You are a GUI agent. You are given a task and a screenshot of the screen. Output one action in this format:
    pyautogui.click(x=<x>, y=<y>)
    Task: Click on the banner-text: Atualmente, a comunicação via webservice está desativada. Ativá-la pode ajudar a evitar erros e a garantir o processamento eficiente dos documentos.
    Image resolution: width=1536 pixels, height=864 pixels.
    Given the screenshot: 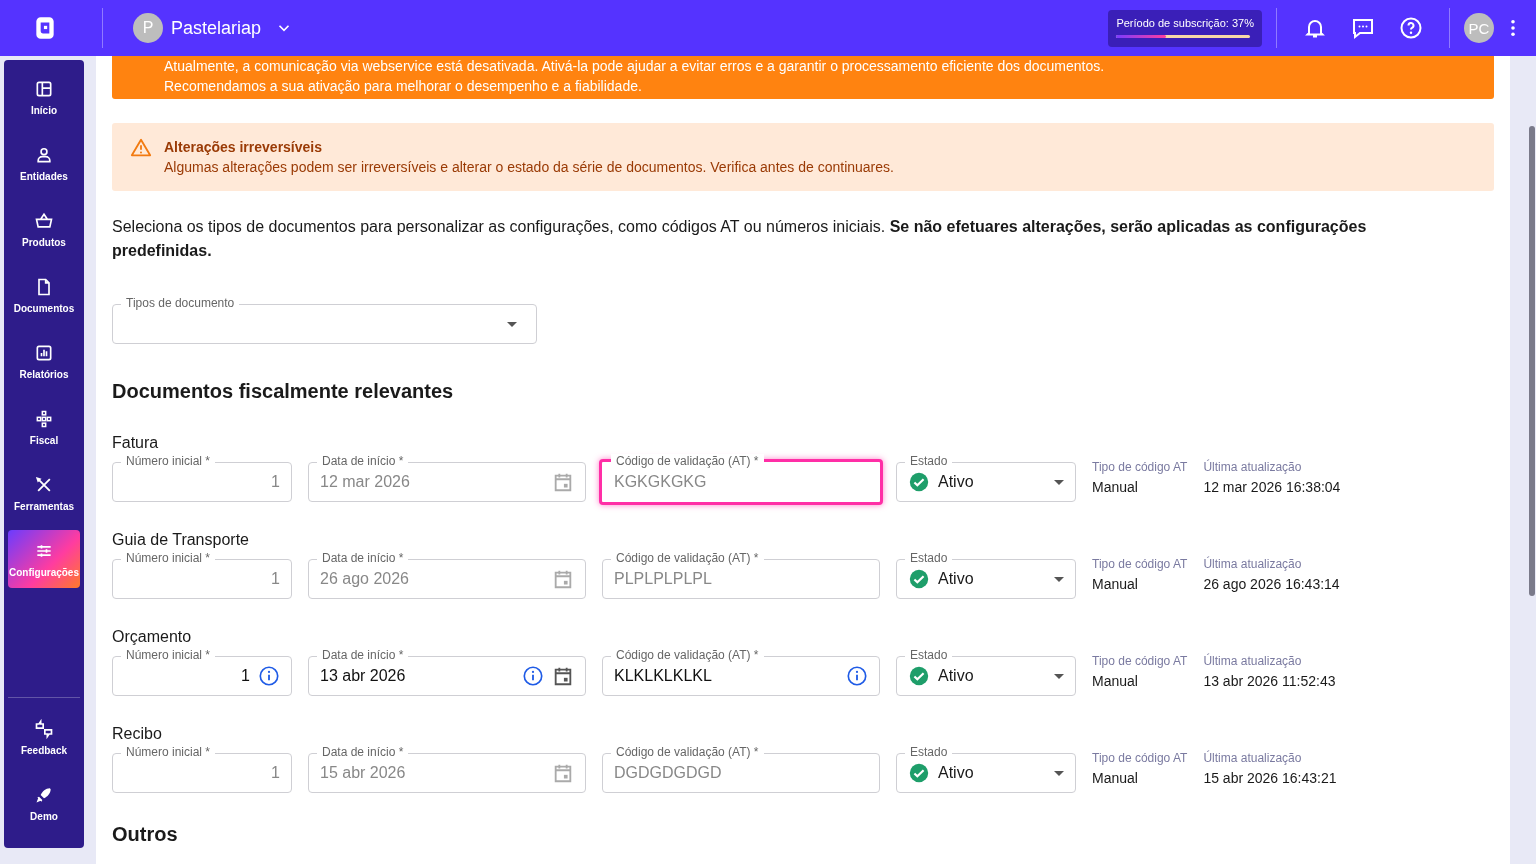 What is the action you would take?
    pyautogui.click(x=635, y=66)
    